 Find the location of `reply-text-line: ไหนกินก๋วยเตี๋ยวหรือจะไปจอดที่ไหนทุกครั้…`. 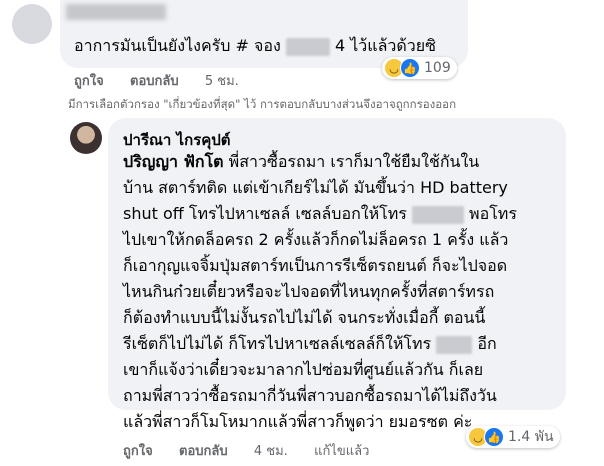

reply-text-line: ไหนกินก๋วยเตี๋ยวหรือจะไปจอดที่ไหนทุกครั้… is located at coordinates (309, 291).